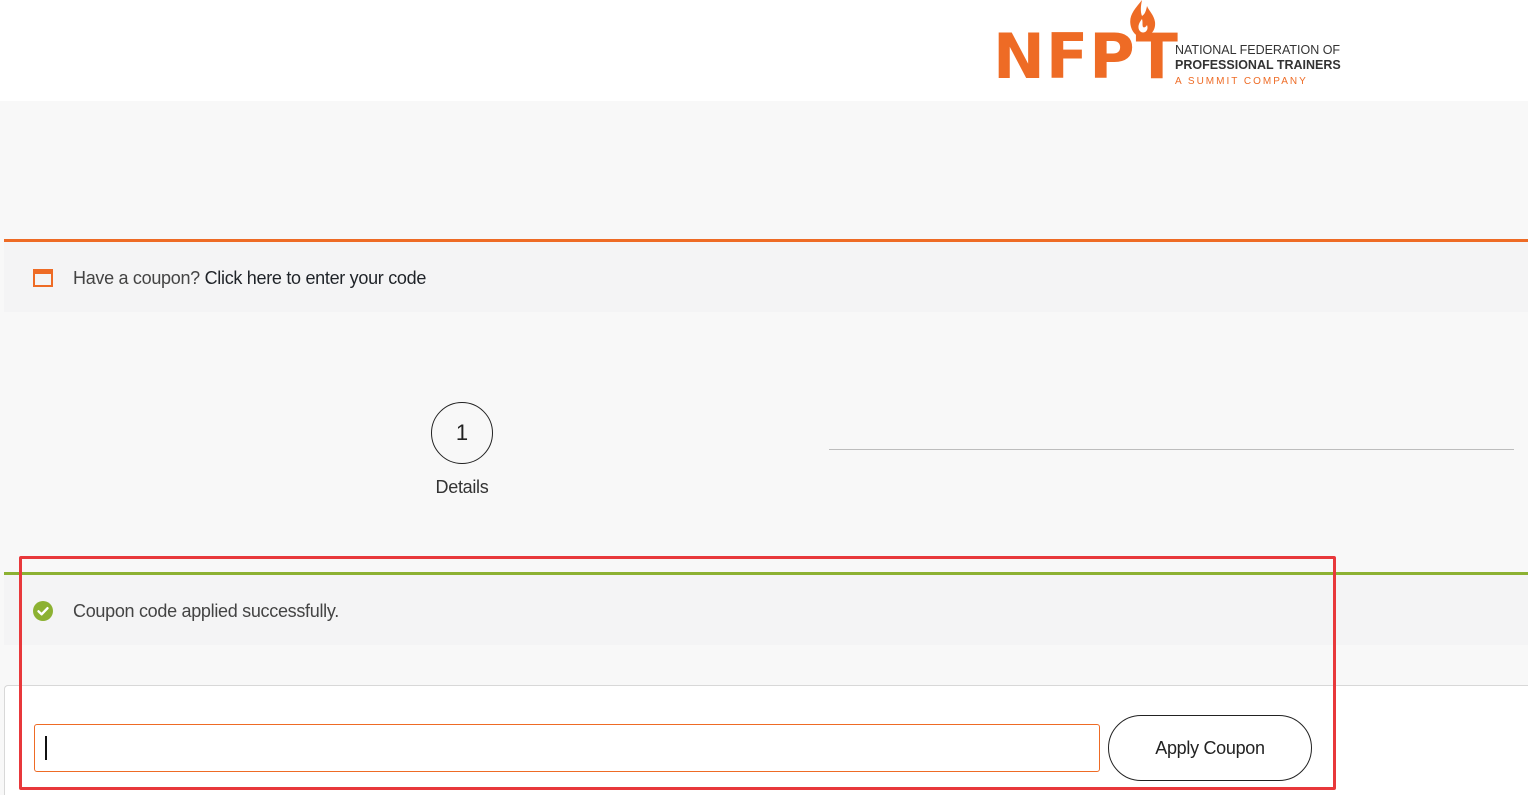 The height and width of the screenshot is (795, 1528). I want to click on coupon-notice-prefix: Have a coupon?, so click(136, 278).